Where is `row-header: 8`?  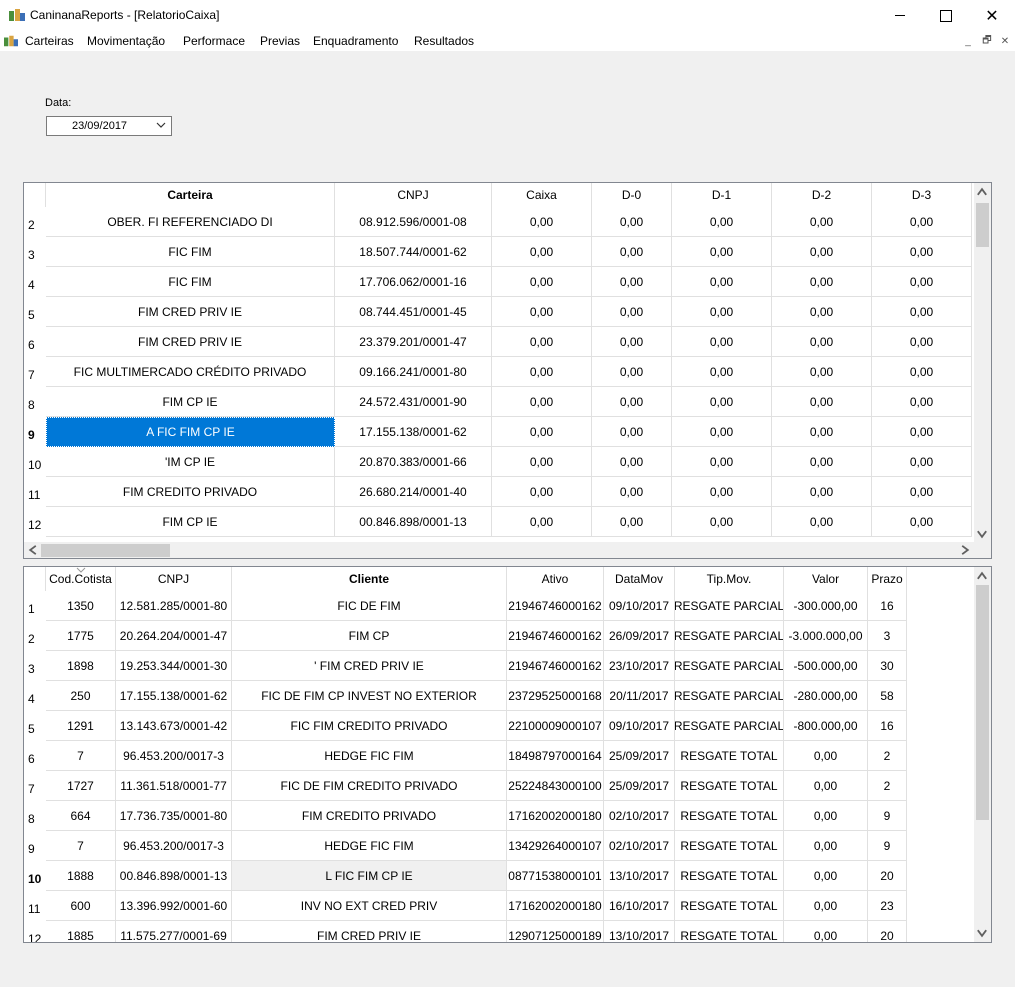 row-header: 8 is located at coordinates (35, 402).